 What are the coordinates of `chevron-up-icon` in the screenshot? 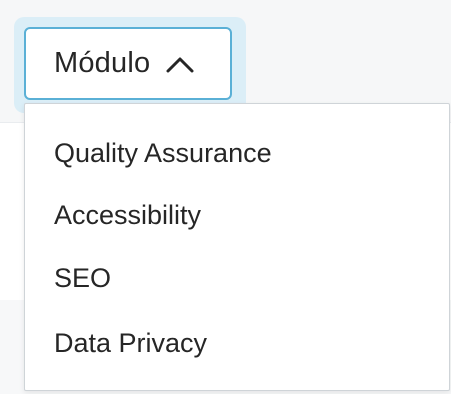 It's located at (180, 64).